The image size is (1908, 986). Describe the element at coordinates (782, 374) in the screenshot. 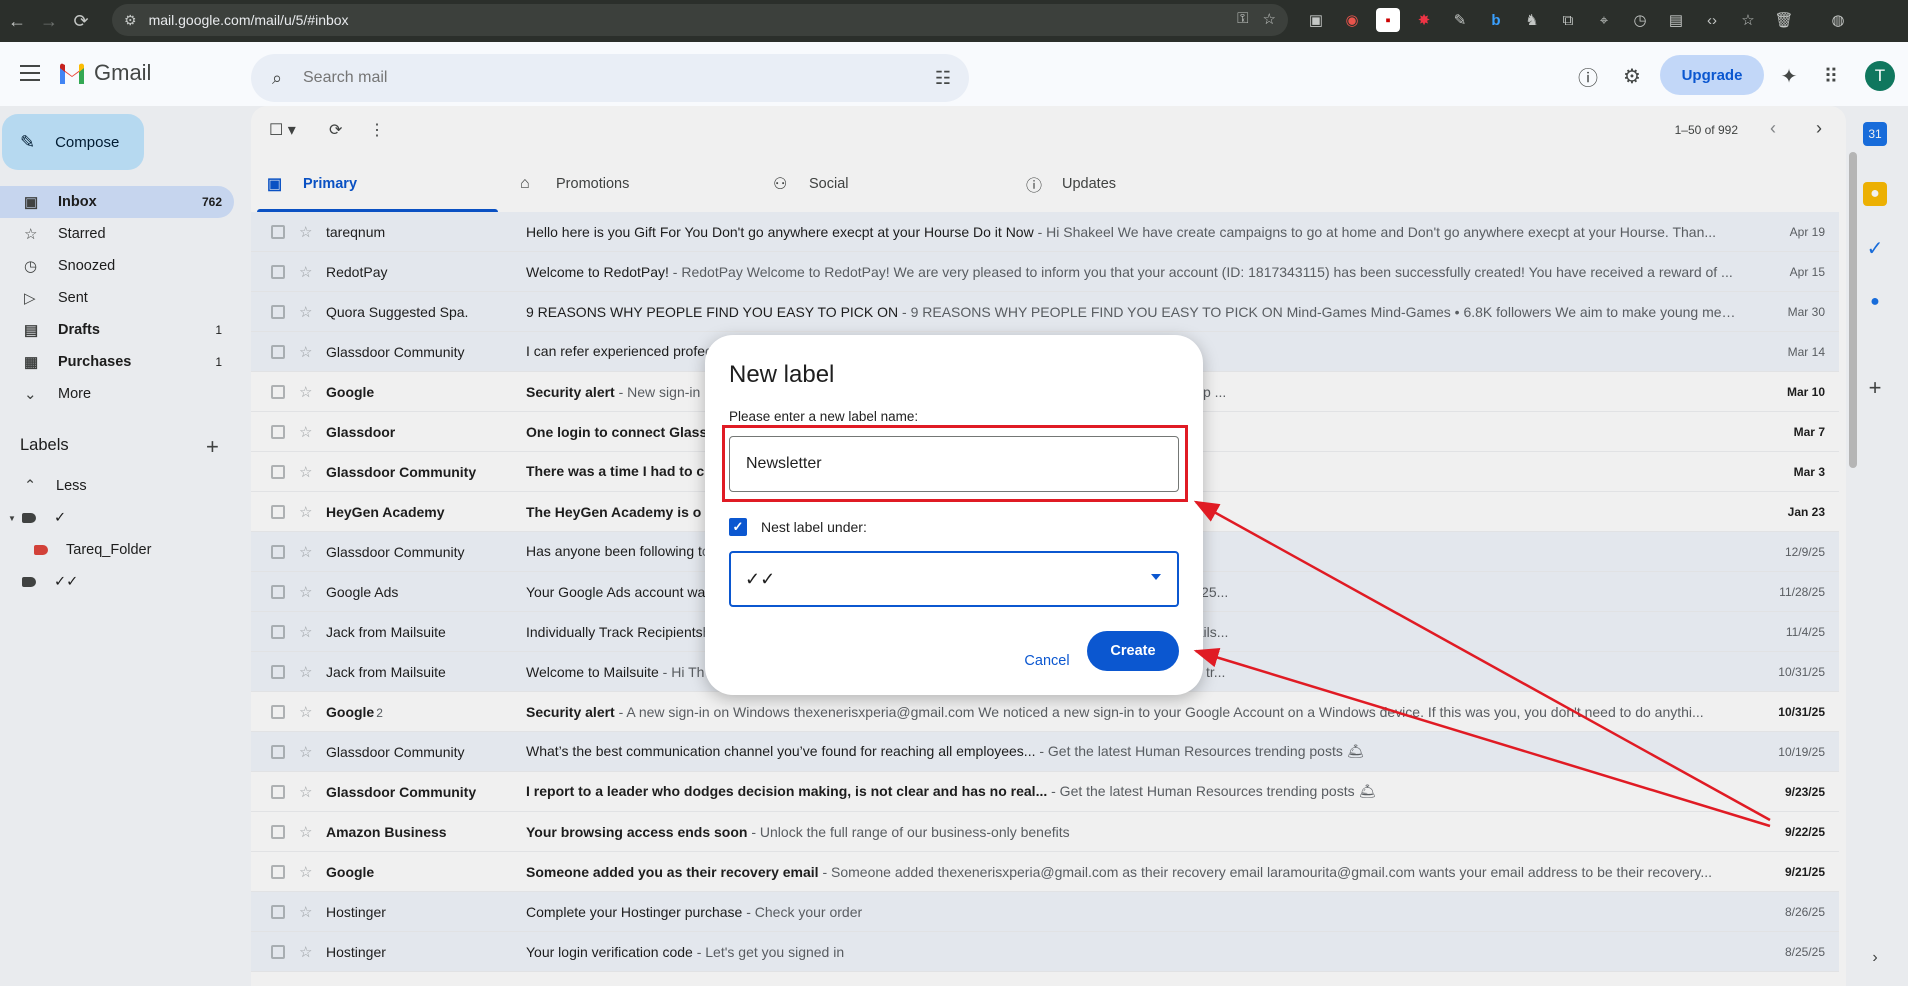

I see `dialog-title: New label` at that location.